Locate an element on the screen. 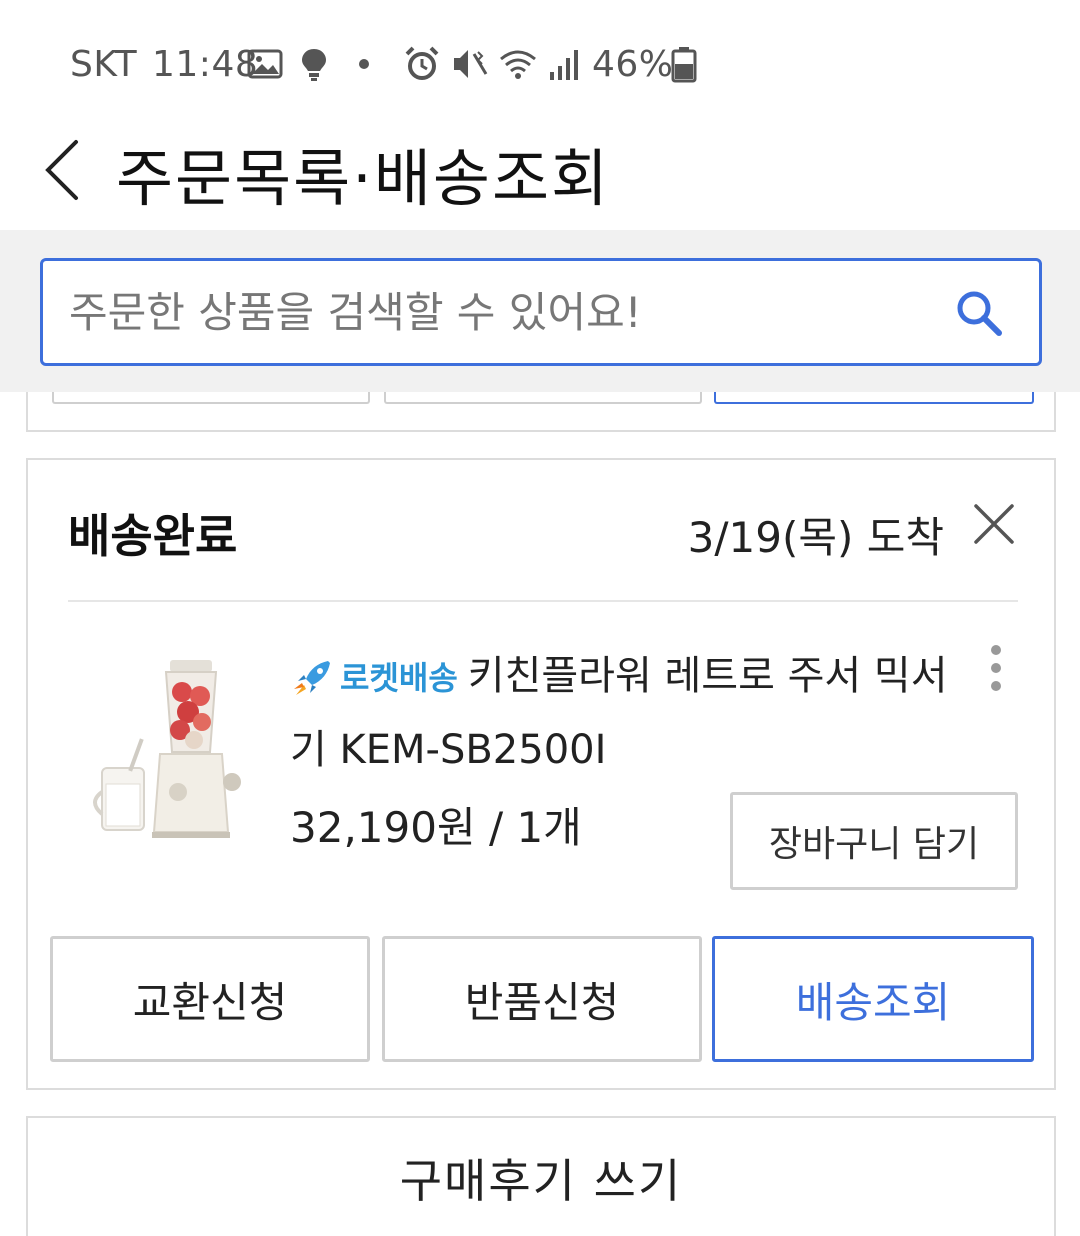 The width and height of the screenshot is (1080, 1236). write-review-button: 구매후기 쓰기 is located at coordinates (541, 1177).